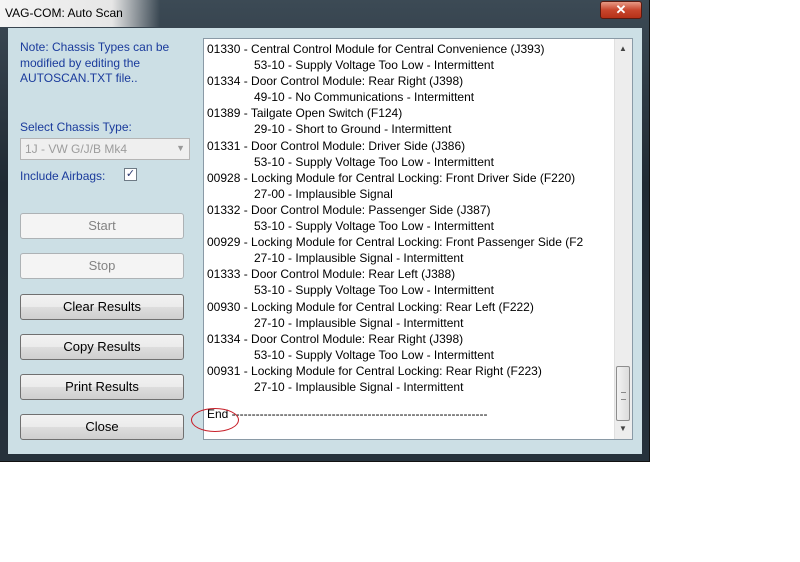  Describe the element at coordinates (76, 127) in the screenshot. I see `chassis-type-label: Select Chassis Type:` at that location.